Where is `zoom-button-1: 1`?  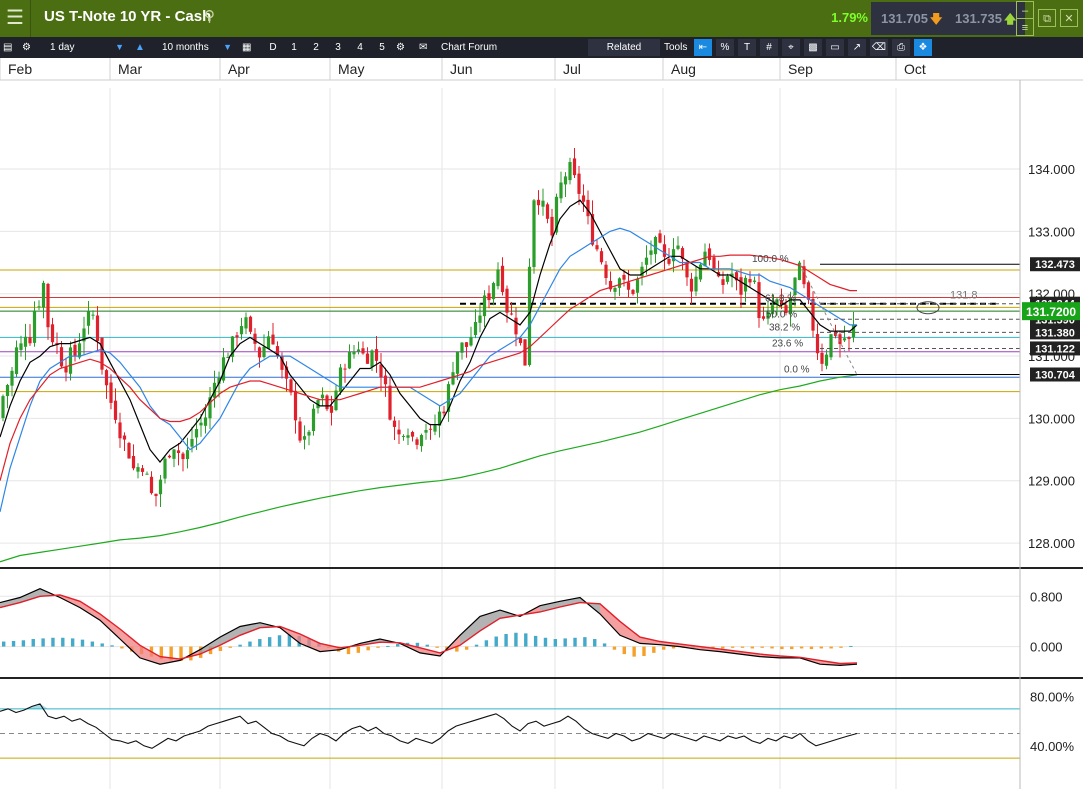 zoom-button-1: 1 is located at coordinates (294, 47).